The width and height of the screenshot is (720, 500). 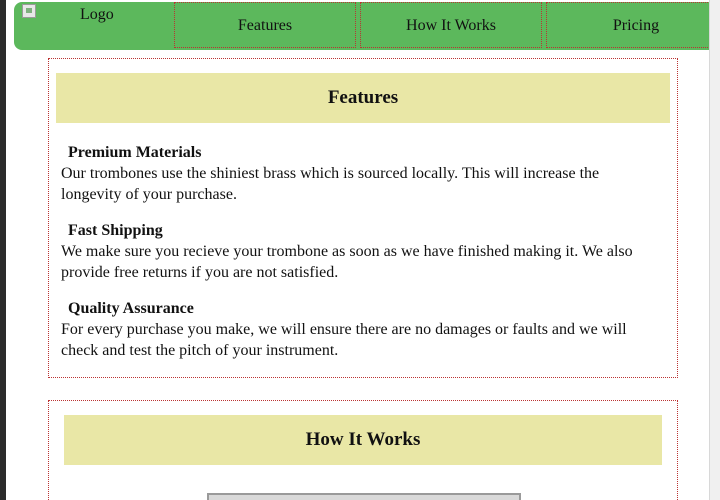 I want to click on feature-title: Fast Shipping, so click(x=115, y=230).